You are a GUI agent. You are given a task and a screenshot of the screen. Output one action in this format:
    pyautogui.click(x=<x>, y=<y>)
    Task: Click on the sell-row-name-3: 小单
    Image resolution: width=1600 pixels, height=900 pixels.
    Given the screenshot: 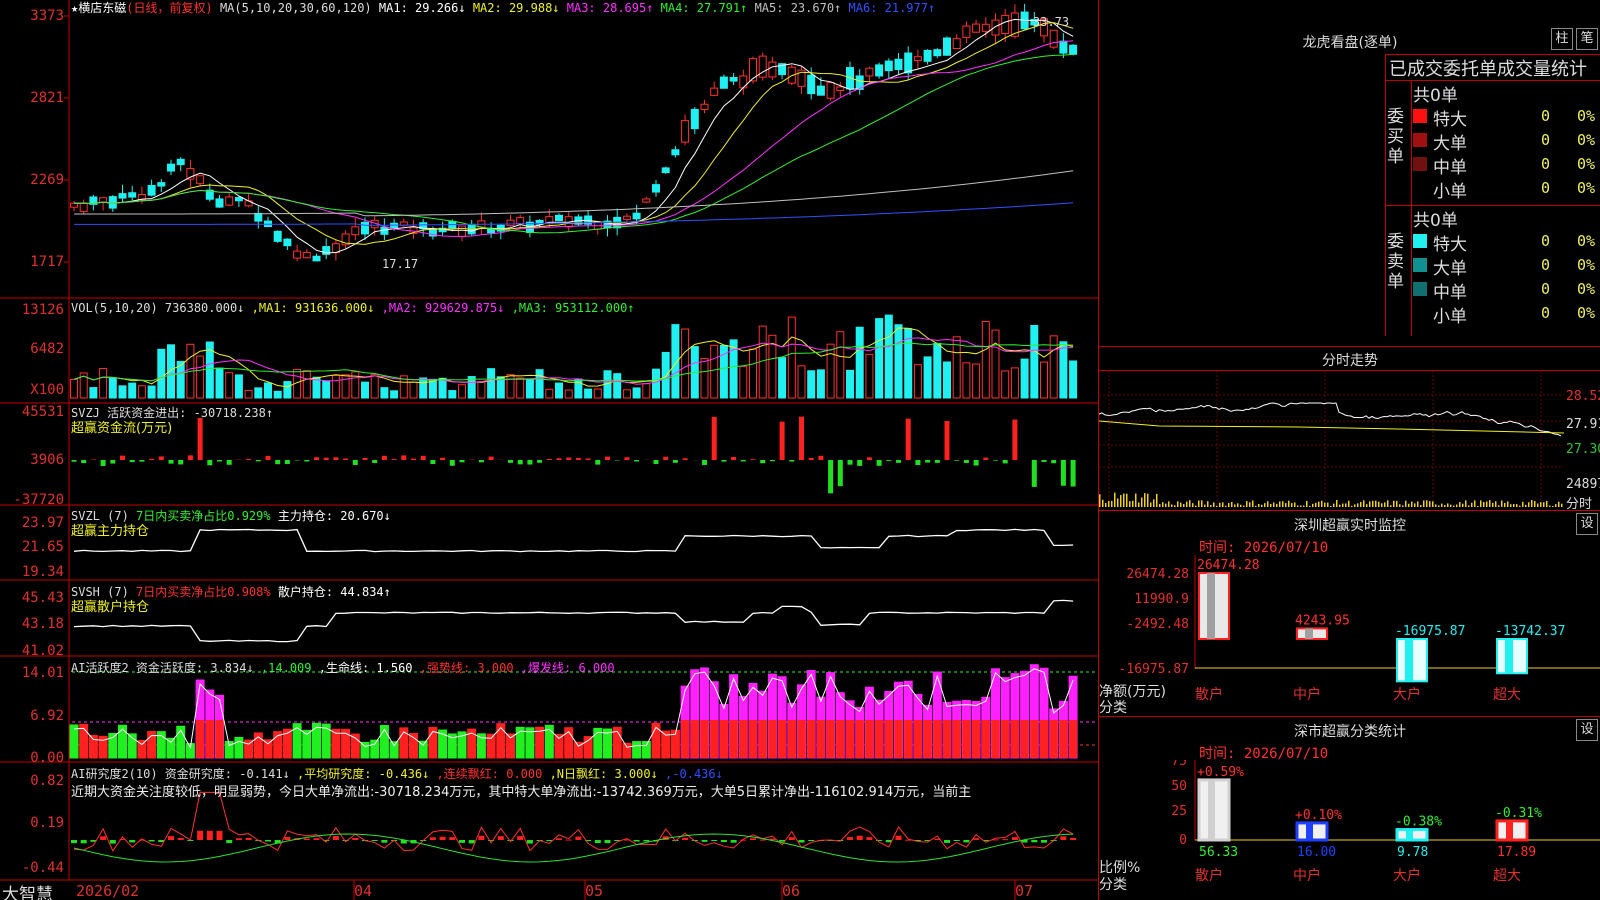 What is the action you would take?
    pyautogui.click(x=1450, y=317)
    